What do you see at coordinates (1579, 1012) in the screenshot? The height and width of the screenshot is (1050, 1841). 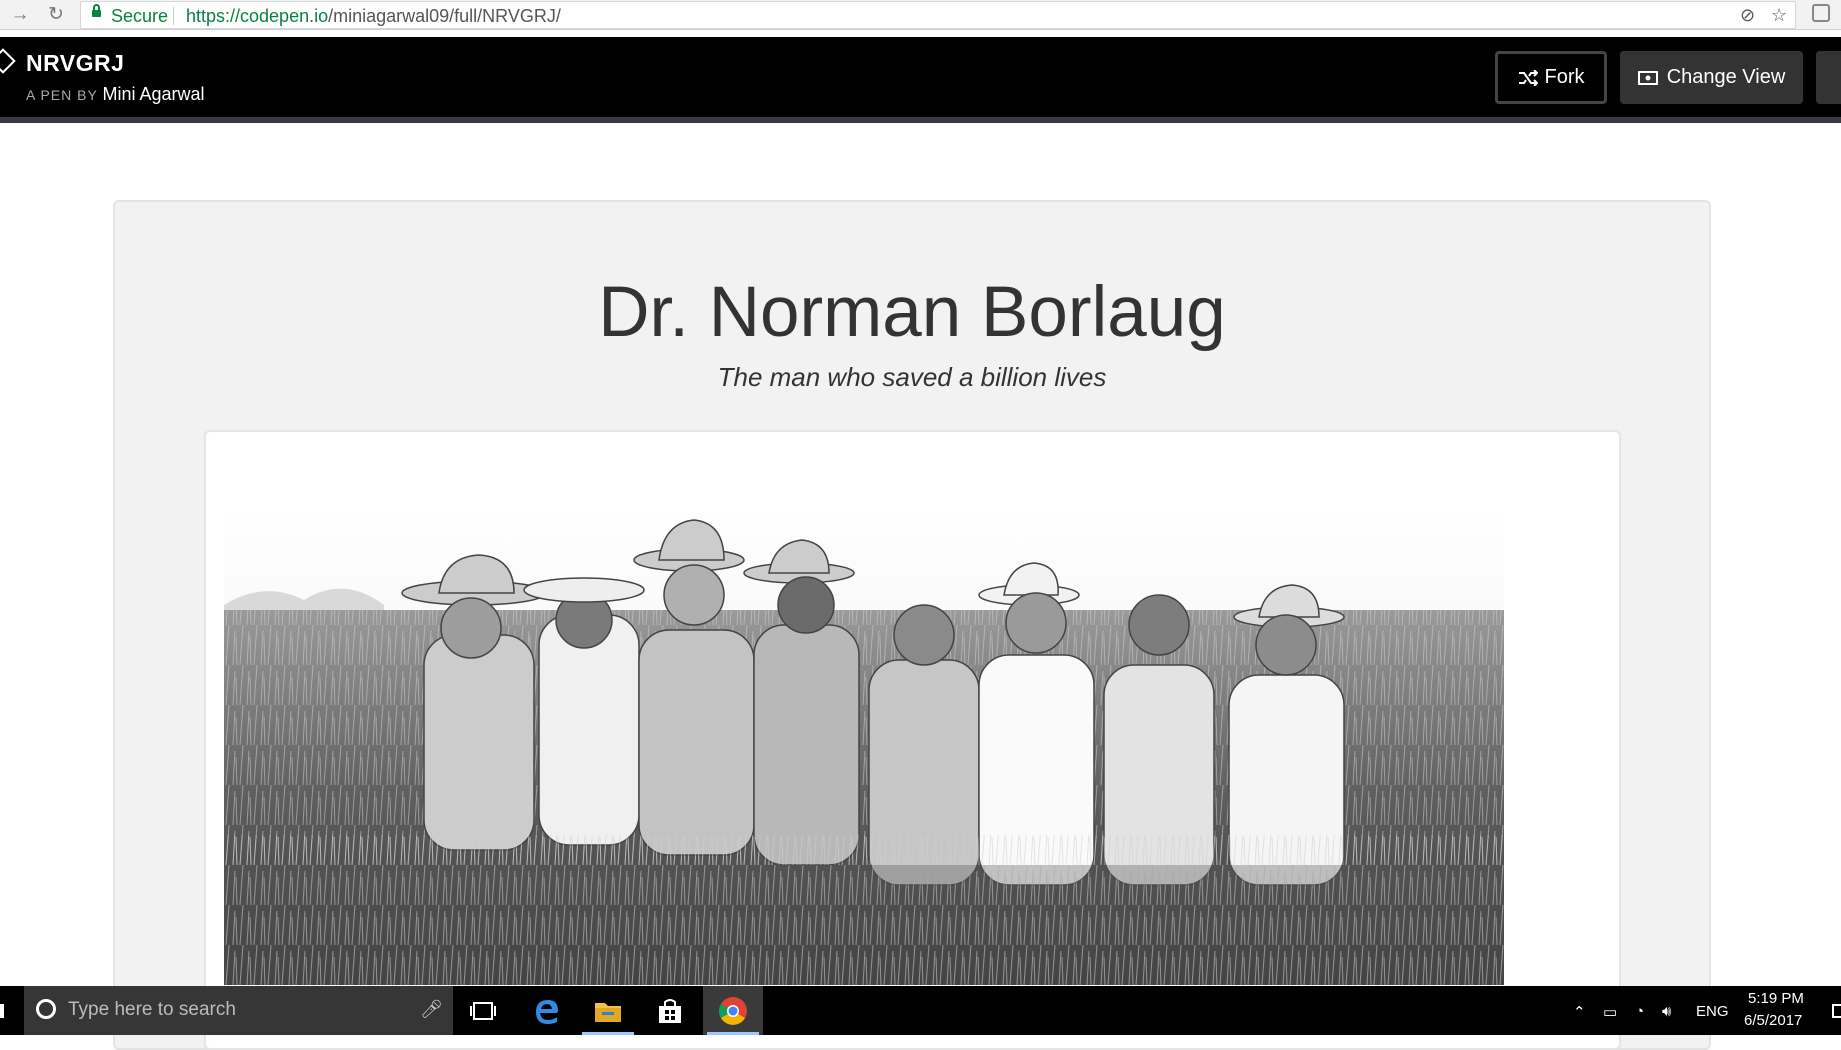 I see `show-hidden-icons-chevron-icon: ⌃` at bounding box center [1579, 1012].